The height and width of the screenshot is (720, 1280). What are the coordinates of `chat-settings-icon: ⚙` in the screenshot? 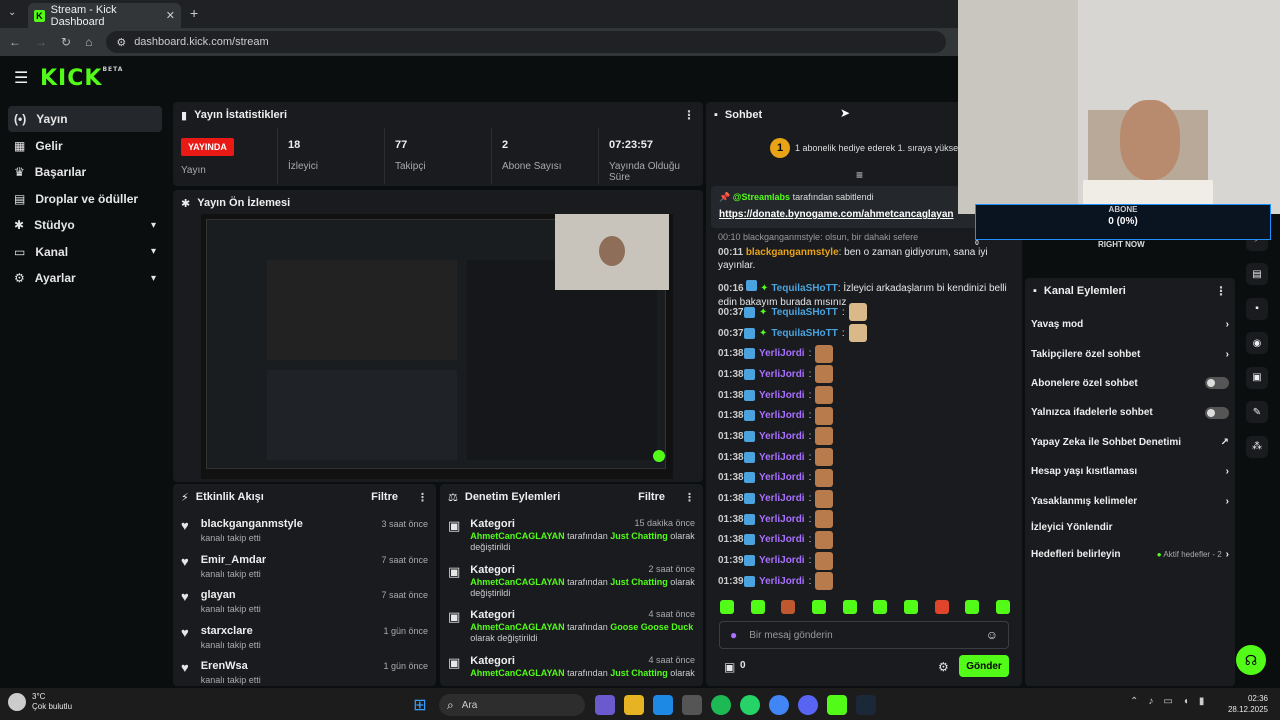 It's located at (943, 667).